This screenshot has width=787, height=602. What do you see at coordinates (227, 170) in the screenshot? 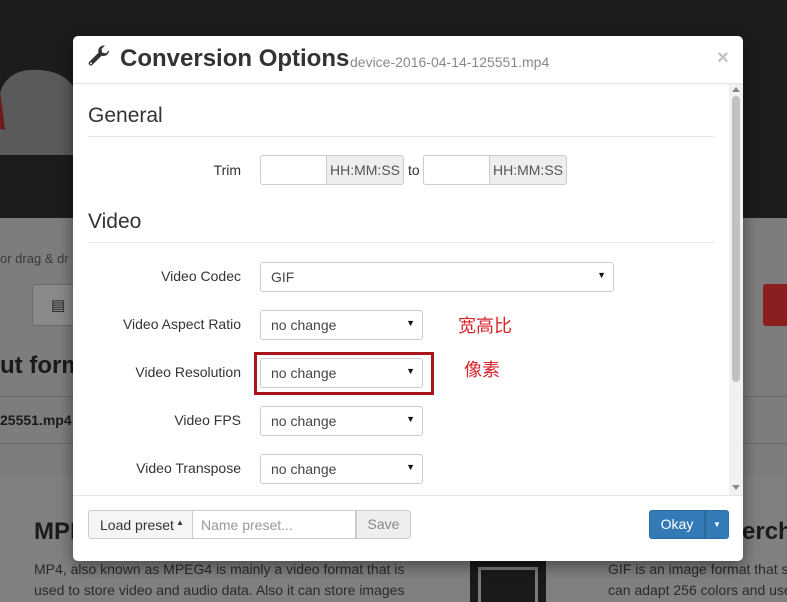
I see `trim-label: Trim` at bounding box center [227, 170].